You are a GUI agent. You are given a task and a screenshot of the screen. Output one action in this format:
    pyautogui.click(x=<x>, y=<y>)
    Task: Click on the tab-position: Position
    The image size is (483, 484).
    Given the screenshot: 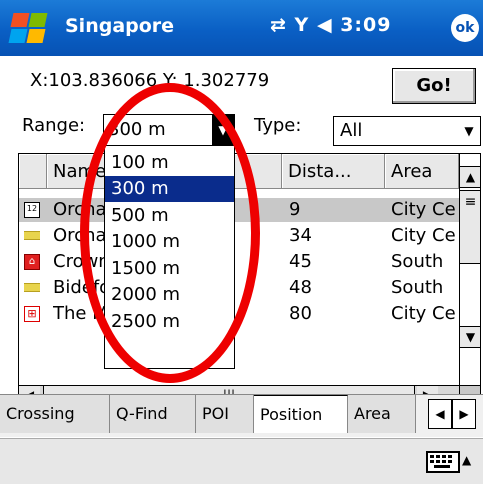 What is the action you would take?
    pyautogui.click(x=301, y=414)
    